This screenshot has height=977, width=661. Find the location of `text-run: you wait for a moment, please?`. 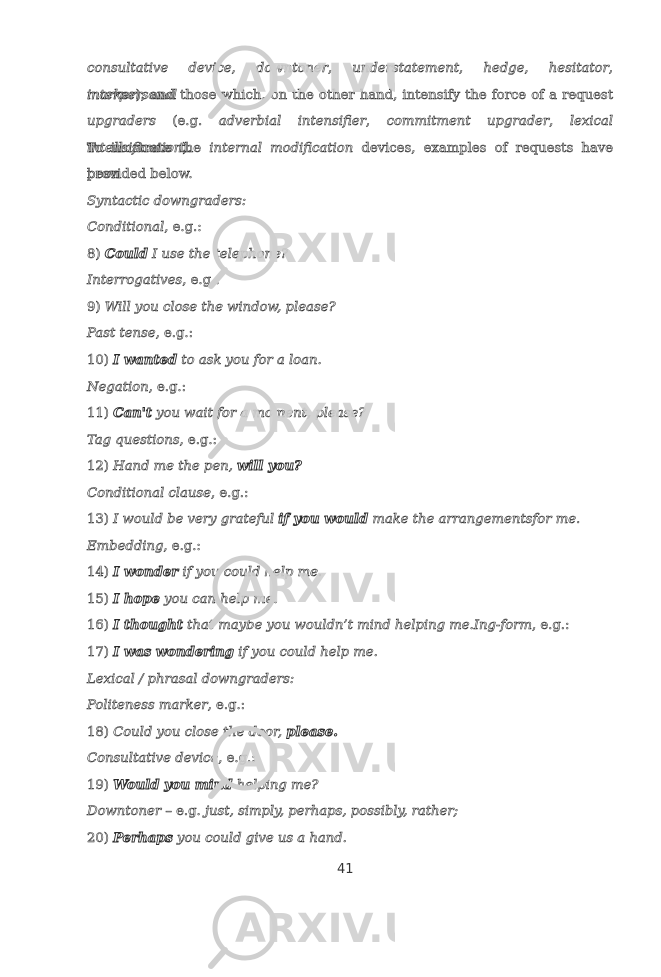

text-run: you wait for a moment, please? is located at coordinates (258, 414).